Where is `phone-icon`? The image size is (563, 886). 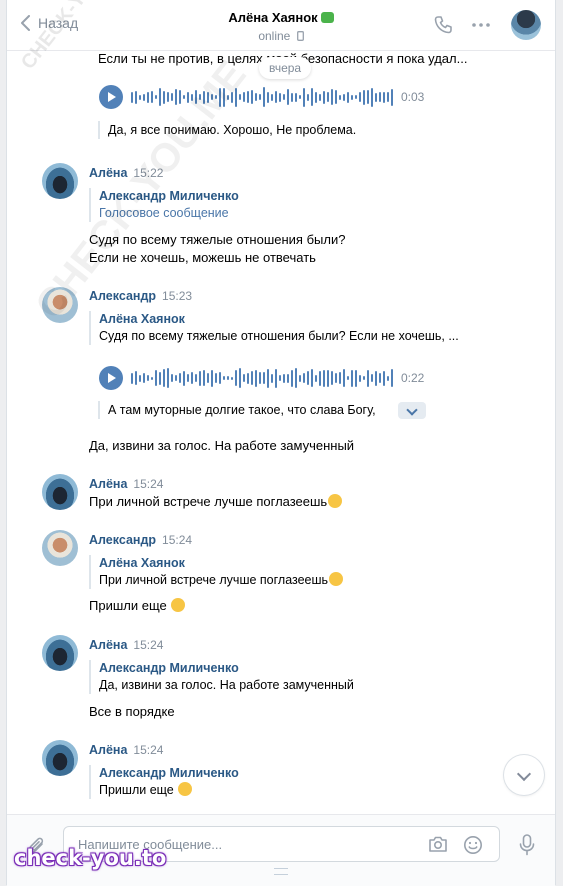 phone-icon is located at coordinates (443, 25).